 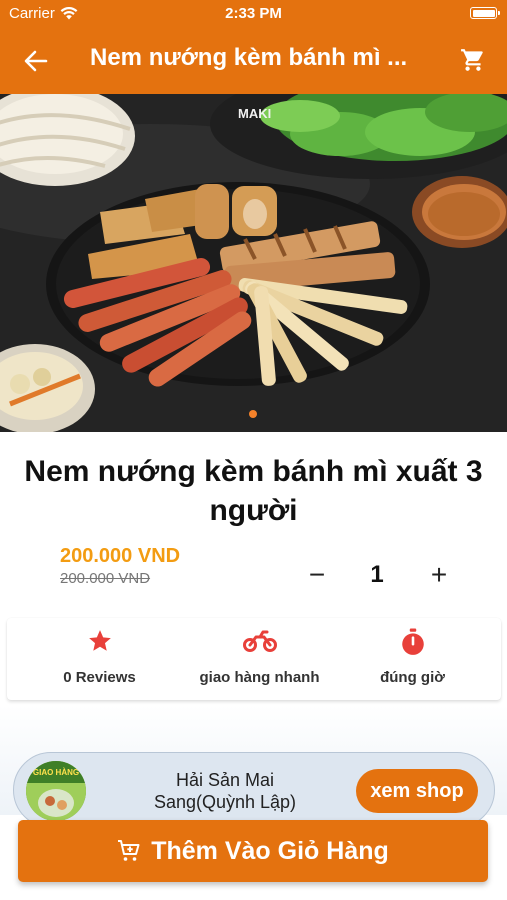 What do you see at coordinates (99, 640) in the screenshot?
I see `star-icon` at bounding box center [99, 640].